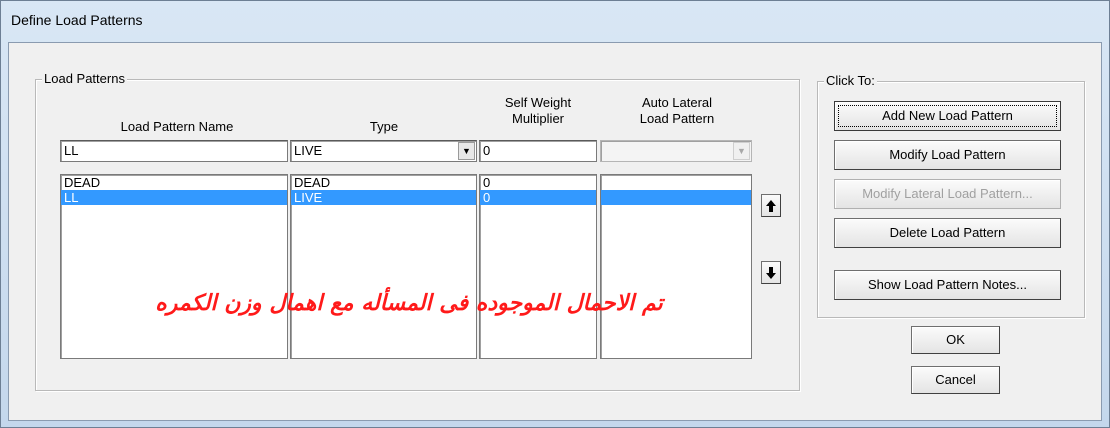  What do you see at coordinates (947, 155) in the screenshot?
I see `modify-load-pattern-button: Modify Load Pattern` at bounding box center [947, 155].